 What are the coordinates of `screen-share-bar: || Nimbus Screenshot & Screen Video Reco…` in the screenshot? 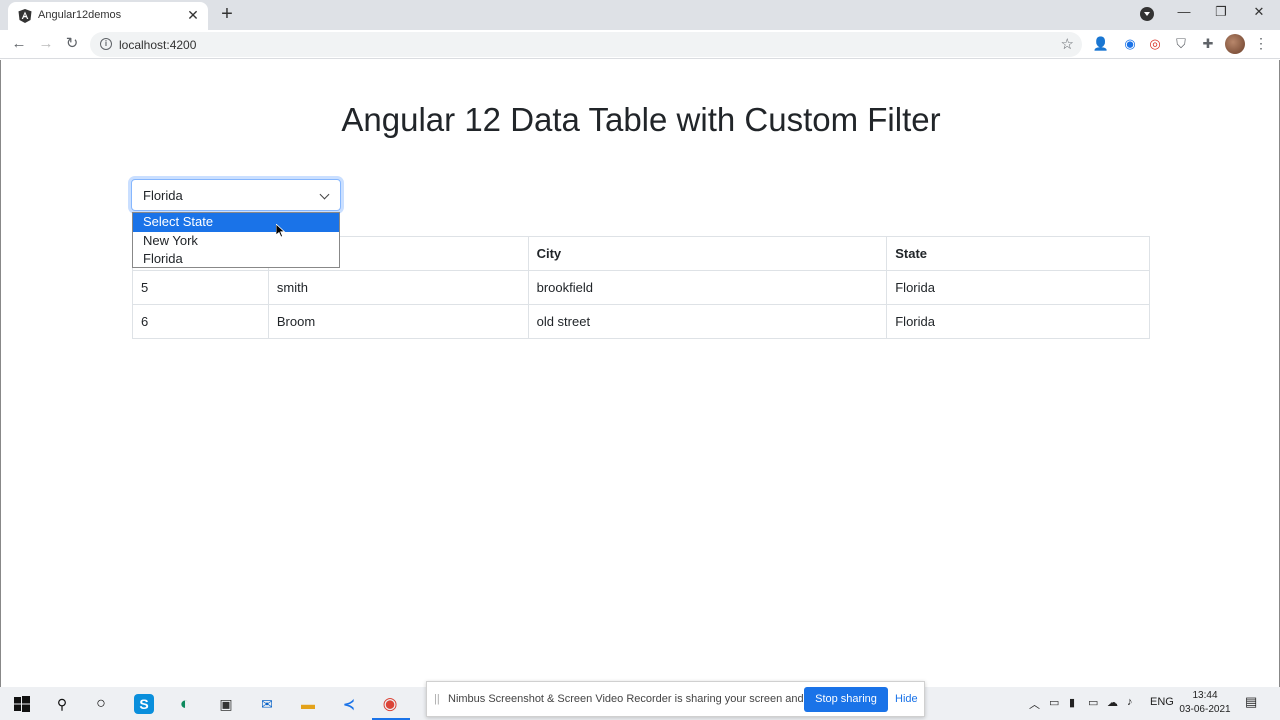 It's located at (675, 699).